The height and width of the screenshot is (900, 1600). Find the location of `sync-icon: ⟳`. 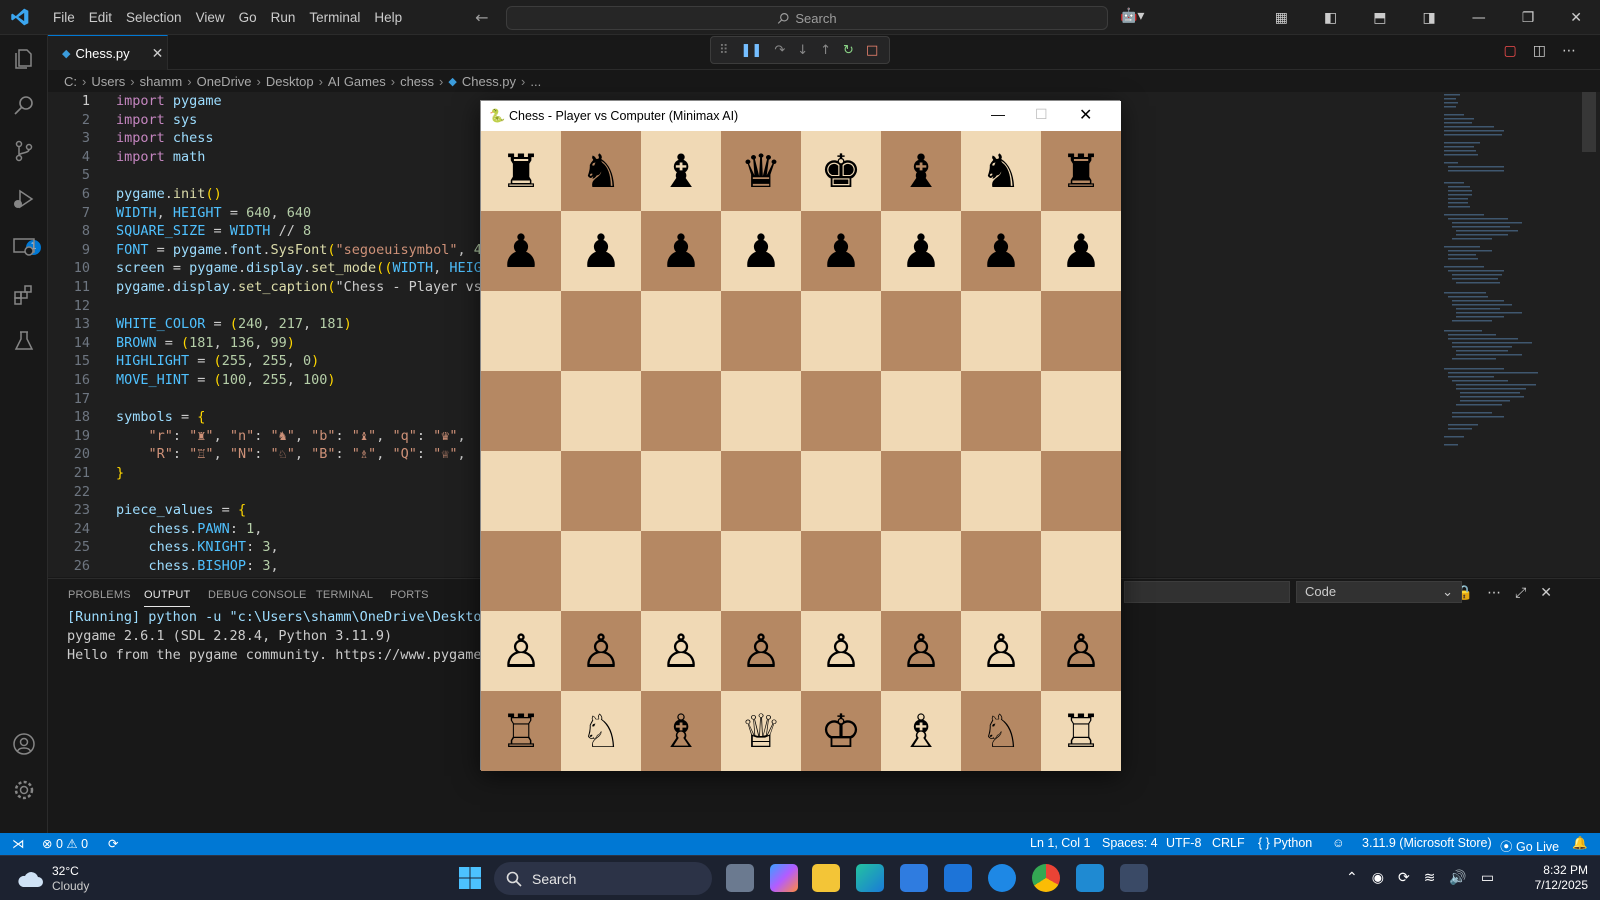

sync-icon: ⟳ is located at coordinates (1404, 877).